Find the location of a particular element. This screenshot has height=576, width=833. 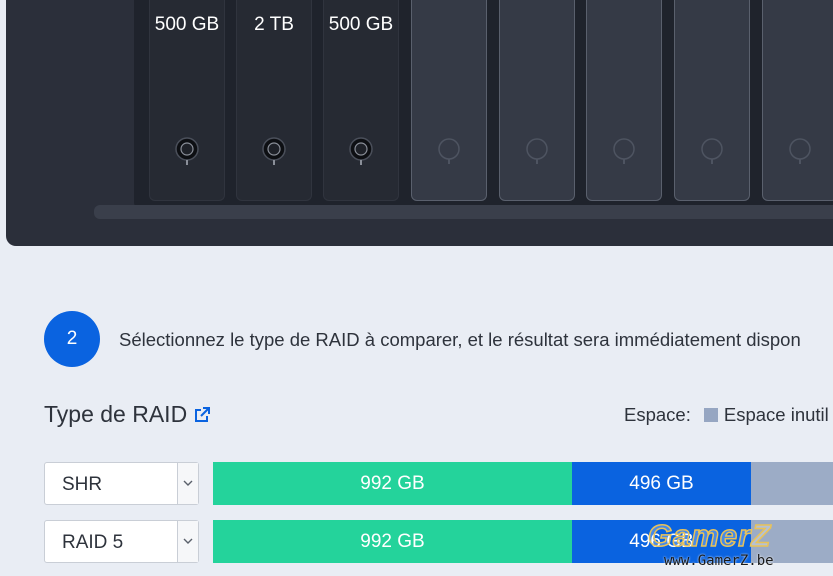

watermark-url: www.GamerZ.be is located at coordinates (719, 561).